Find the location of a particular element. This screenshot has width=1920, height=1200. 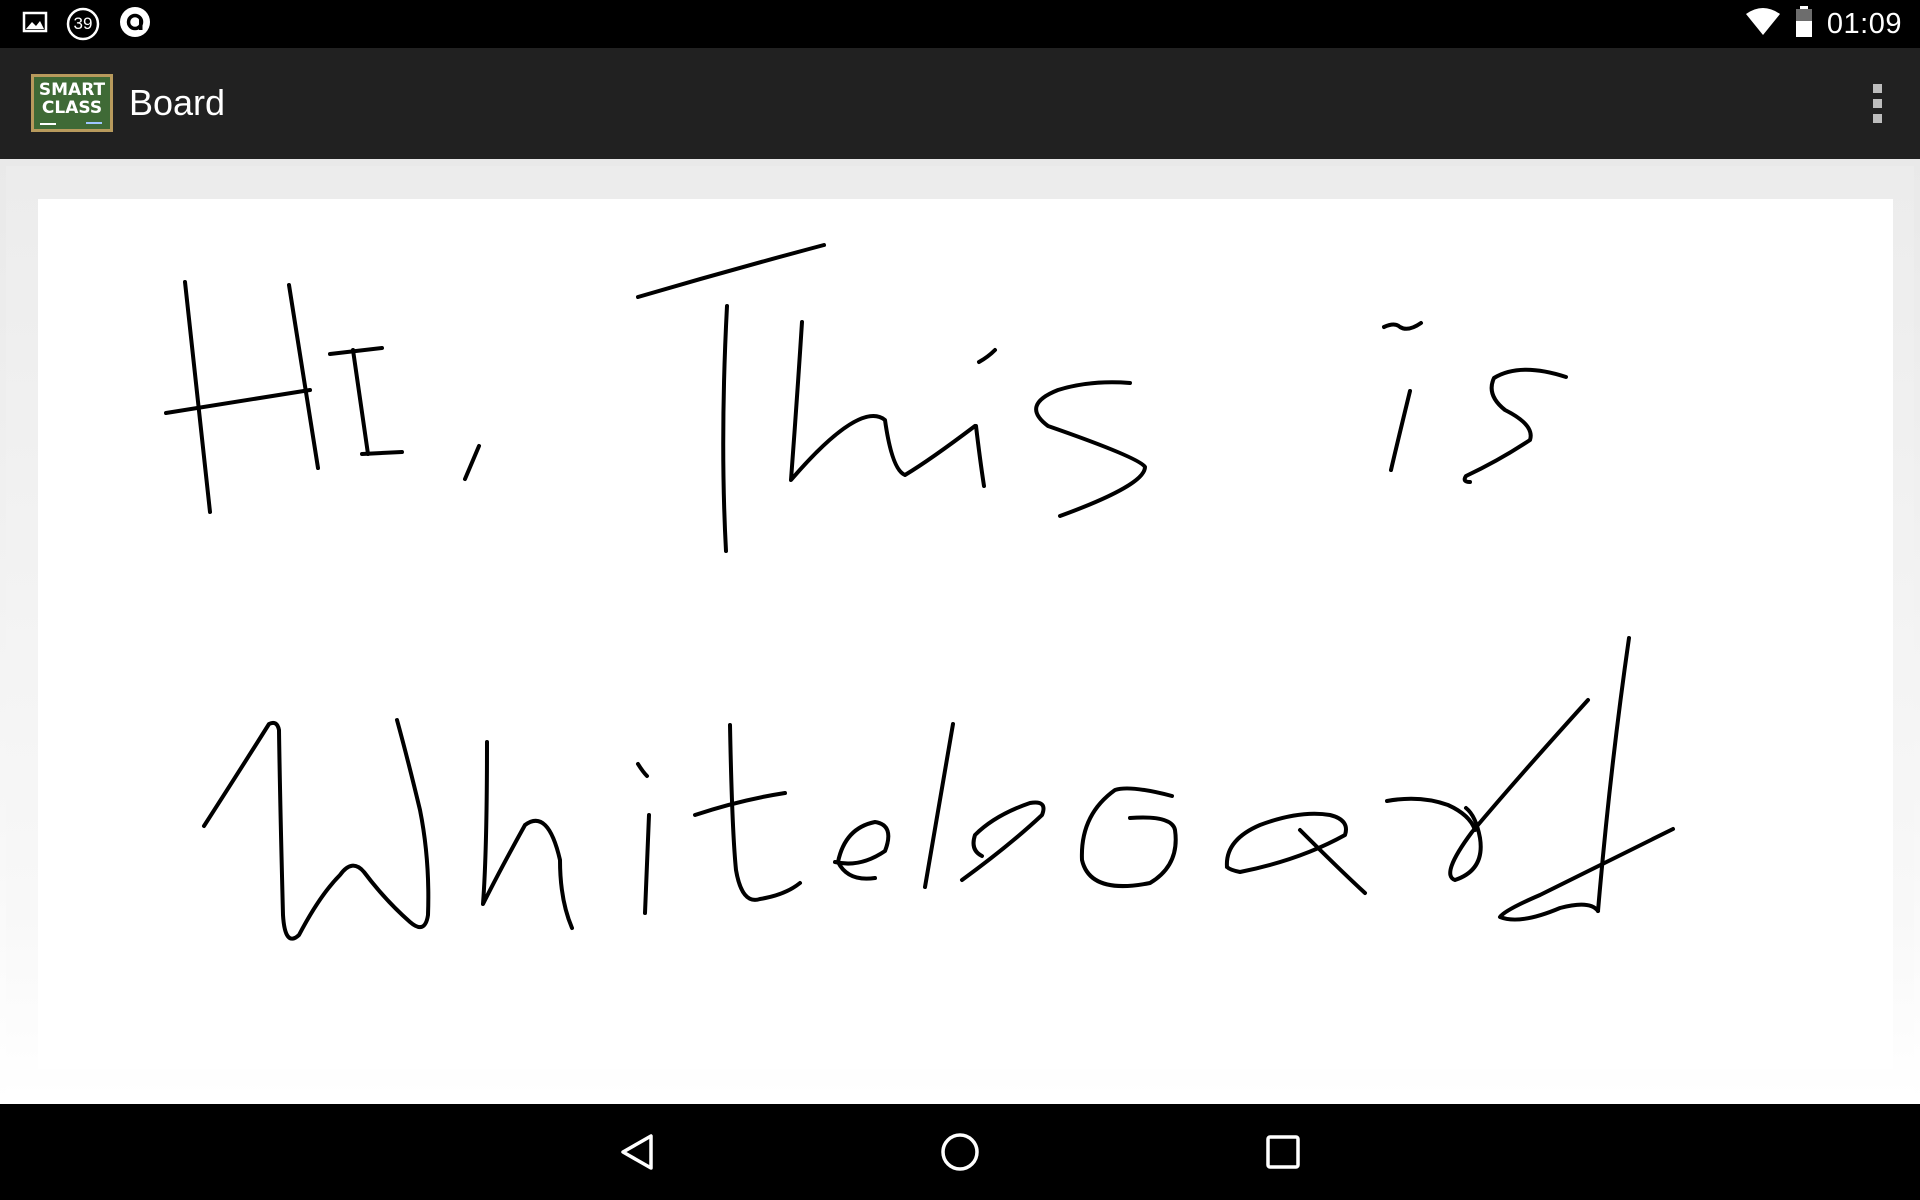

recents-icon is located at coordinates (1283, 1152).